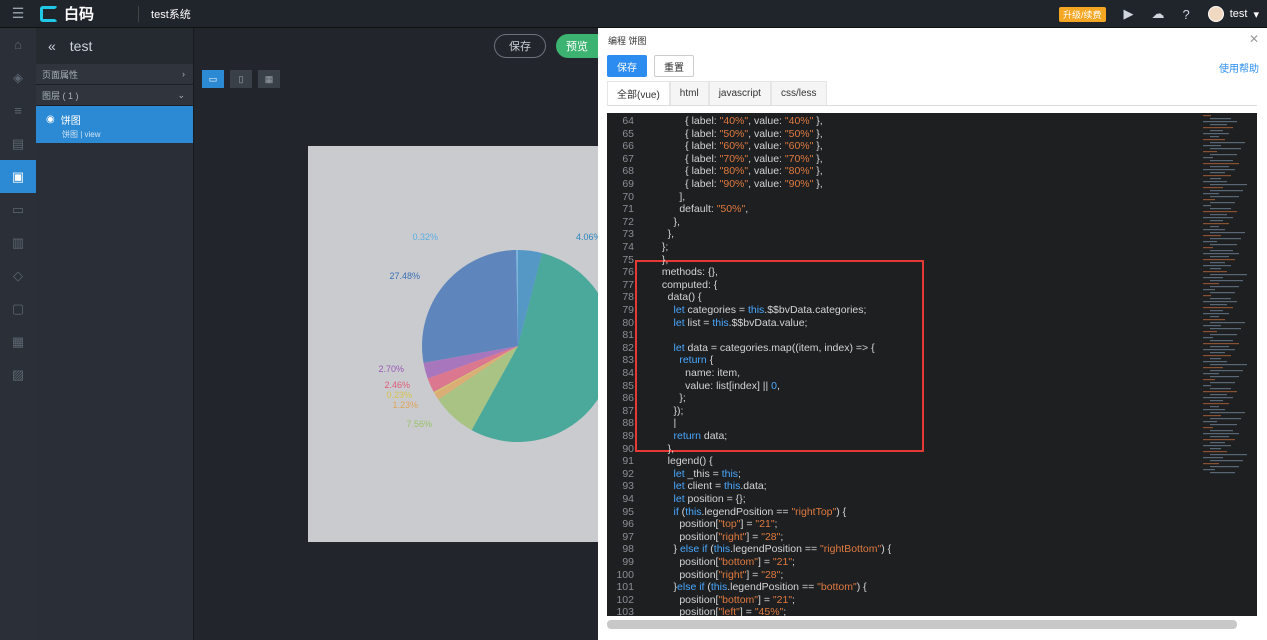 Image resolution: width=1267 pixels, height=640 pixels. What do you see at coordinates (628, 209) in the screenshot?
I see `line-number: 71` at bounding box center [628, 209].